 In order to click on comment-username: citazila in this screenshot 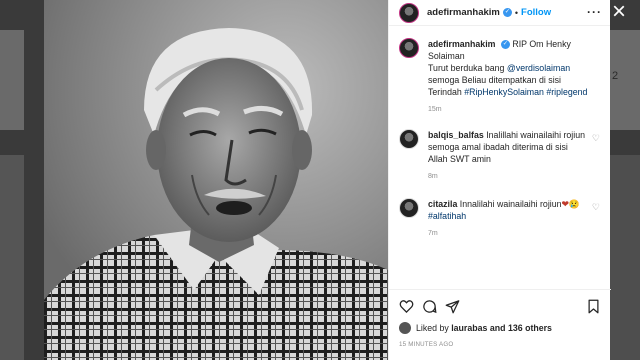, I will do `click(442, 204)`.